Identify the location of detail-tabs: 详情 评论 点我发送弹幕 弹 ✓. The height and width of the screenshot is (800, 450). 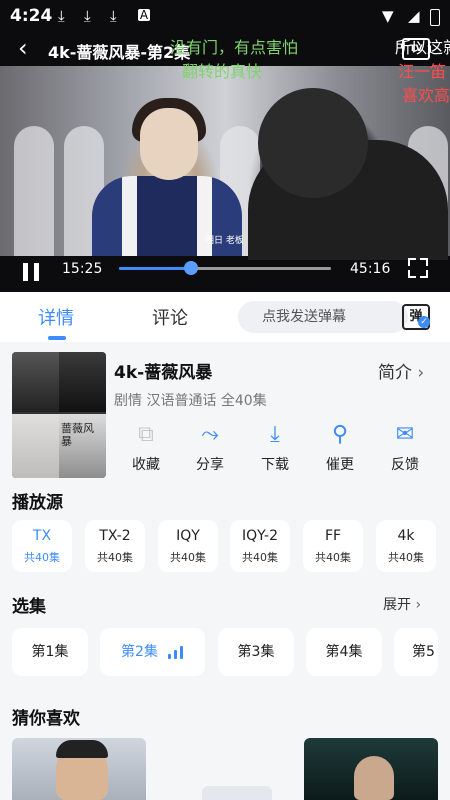
(225, 317).